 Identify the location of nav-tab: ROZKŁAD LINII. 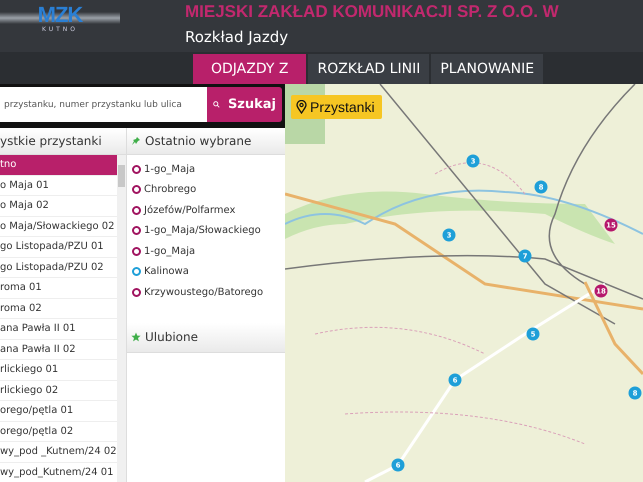
(369, 69).